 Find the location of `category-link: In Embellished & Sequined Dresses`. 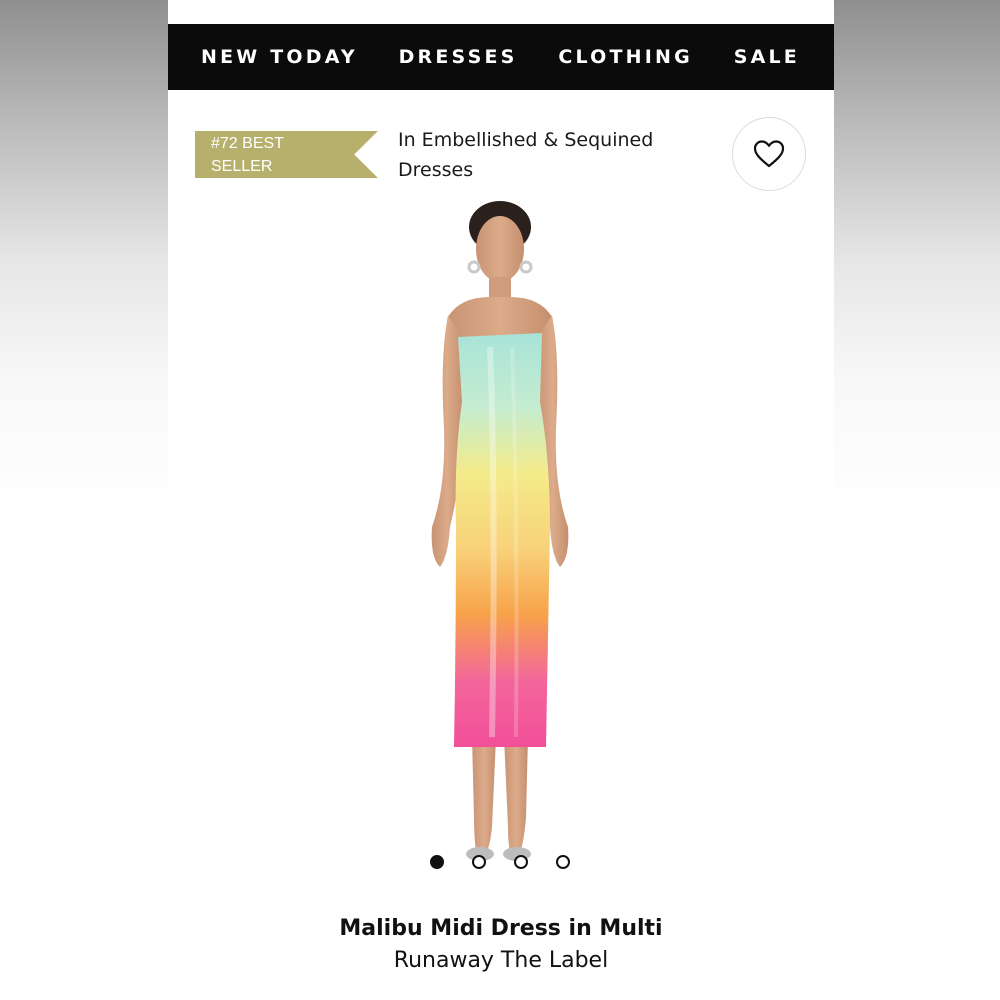

category-link: In Embellished & Sequined Dresses is located at coordinates (548, 155).